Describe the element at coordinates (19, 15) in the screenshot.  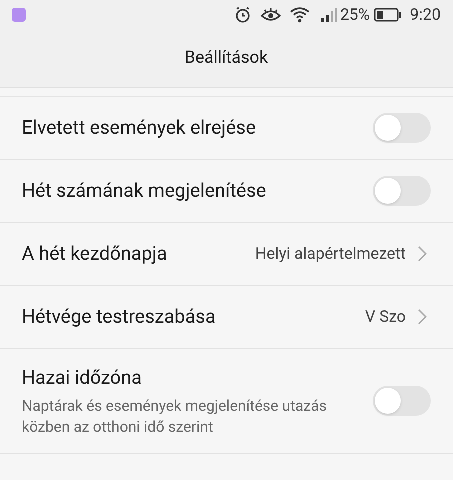
I see `app-icon` at that location.